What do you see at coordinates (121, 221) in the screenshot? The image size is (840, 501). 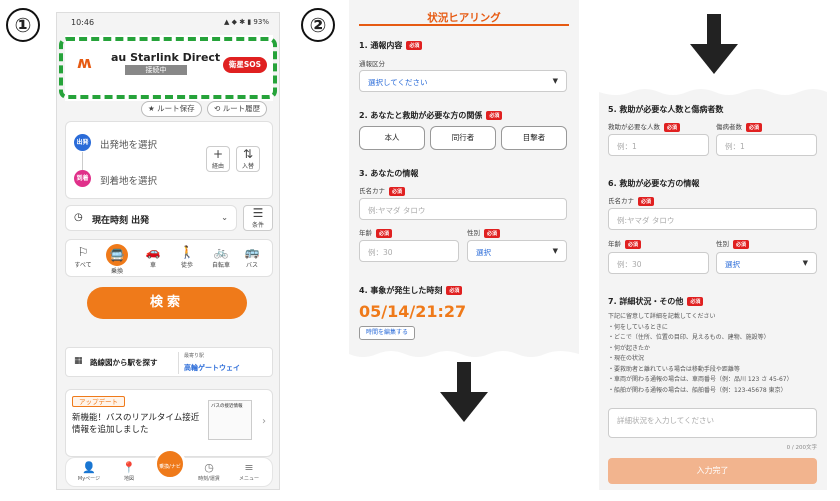 I see `time-label: 現在時刻 出発` at bounding box center [121, 221].